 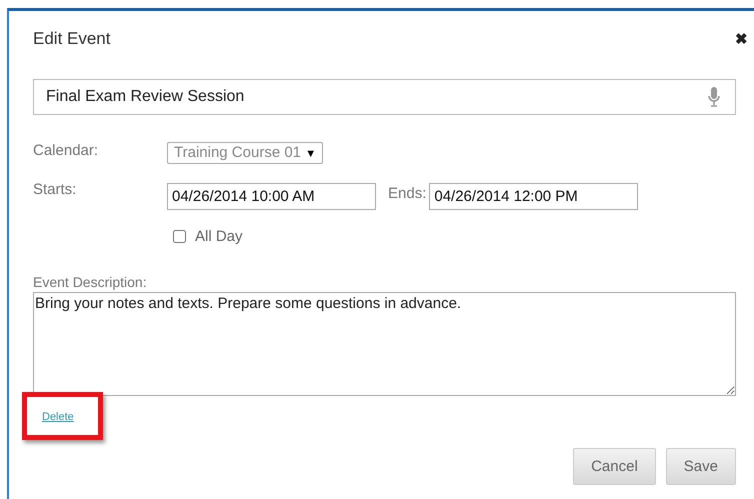 I want to click on starts-label: Starts:, so click(x=55, y=189).